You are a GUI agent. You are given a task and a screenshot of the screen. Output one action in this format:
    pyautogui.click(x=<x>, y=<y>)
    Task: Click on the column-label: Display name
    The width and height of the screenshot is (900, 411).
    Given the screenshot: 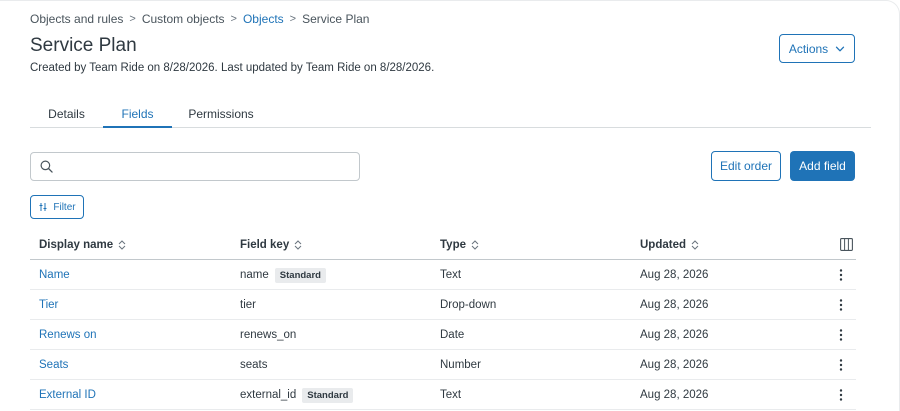 What is the action you would take?
    pyautogui.click(x=76, y=245)
    